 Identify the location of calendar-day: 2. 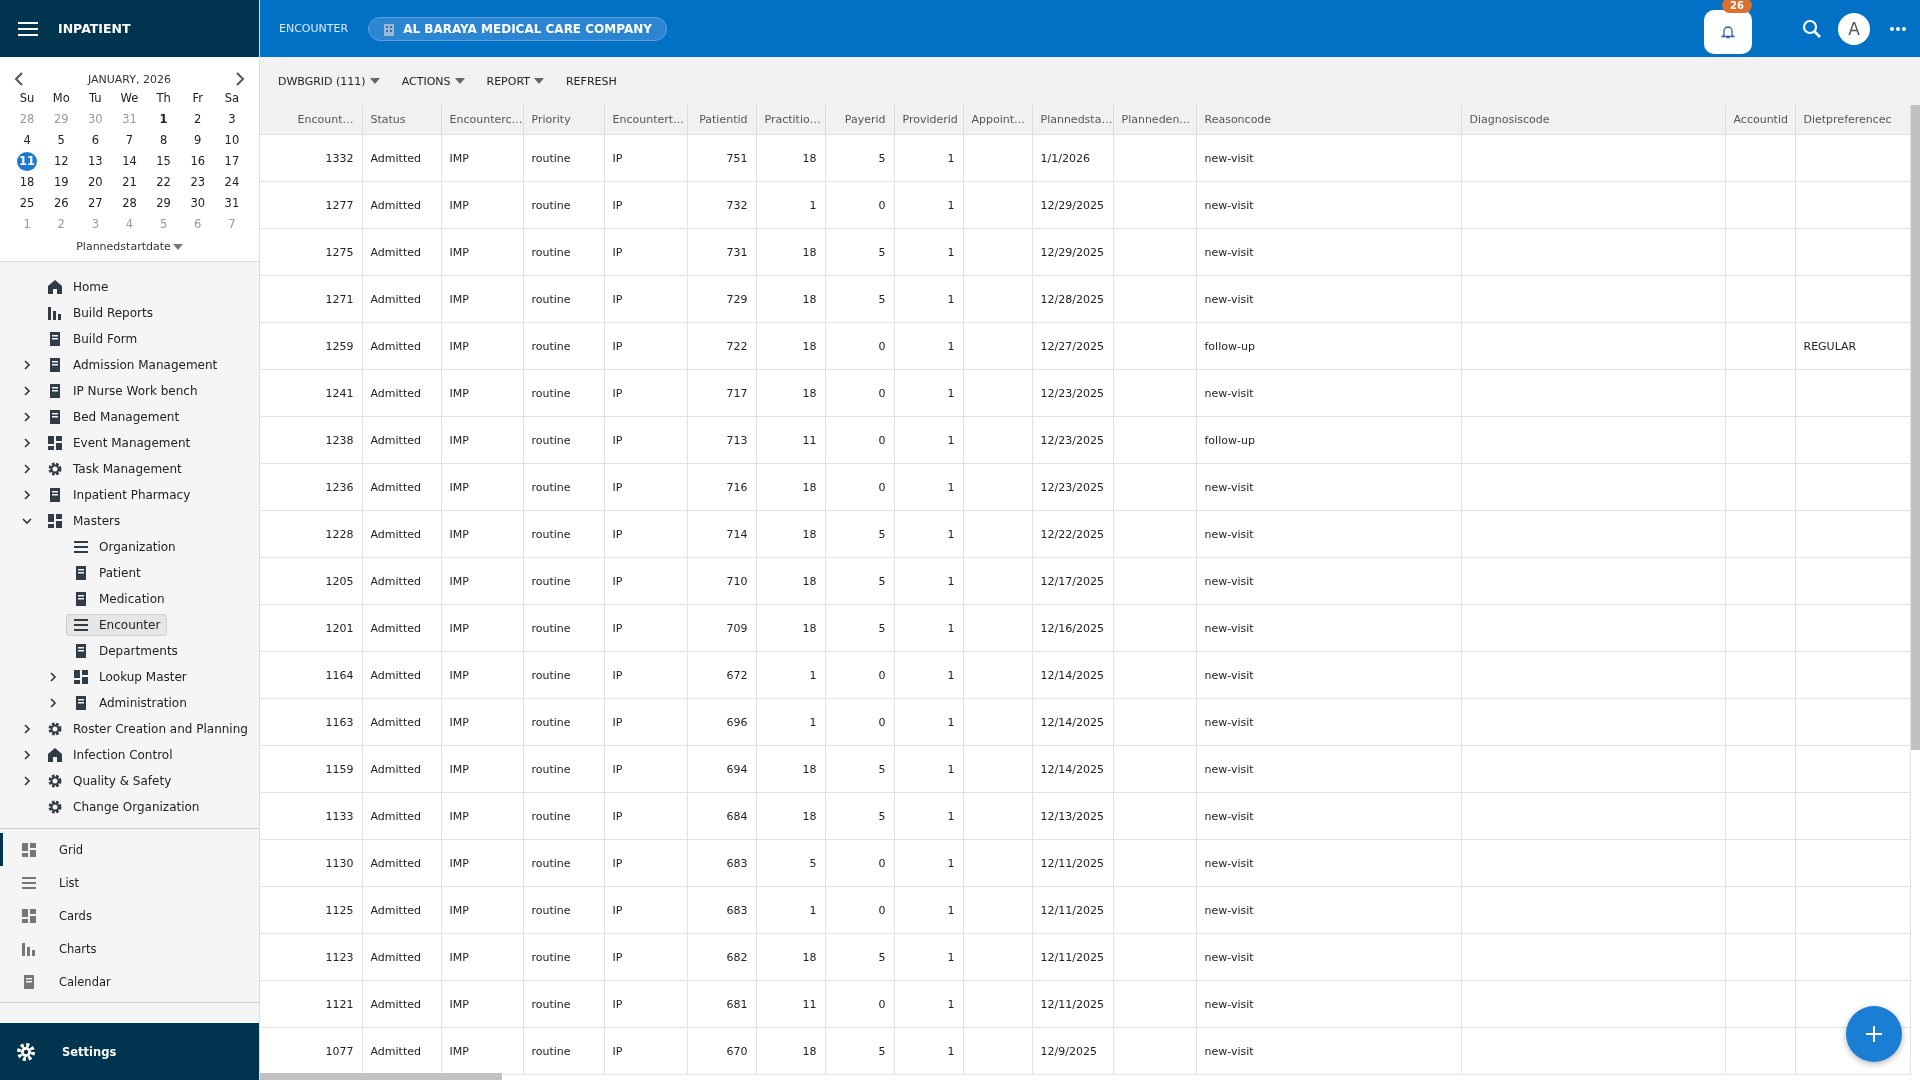
(197, 119).